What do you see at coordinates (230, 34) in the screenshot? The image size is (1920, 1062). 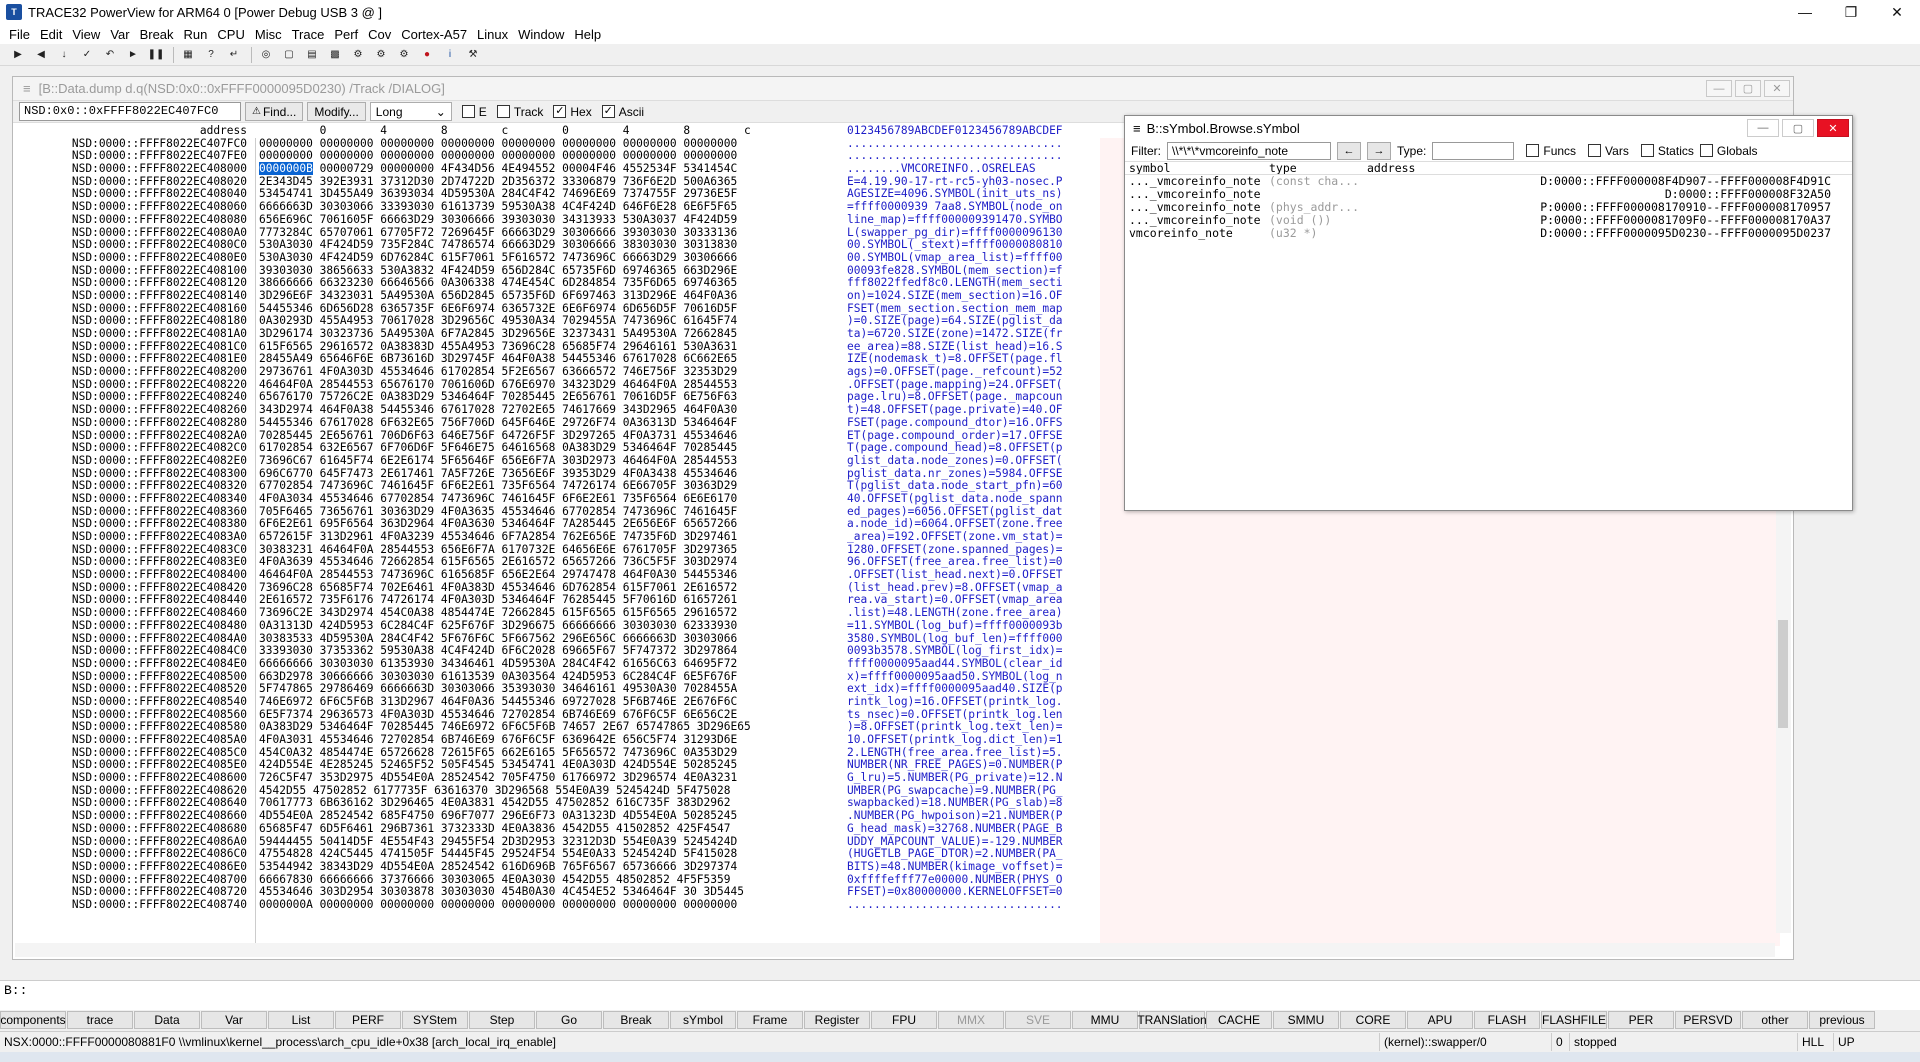 I see `menu-cpu: CPU` at bounding box center [230, 34].